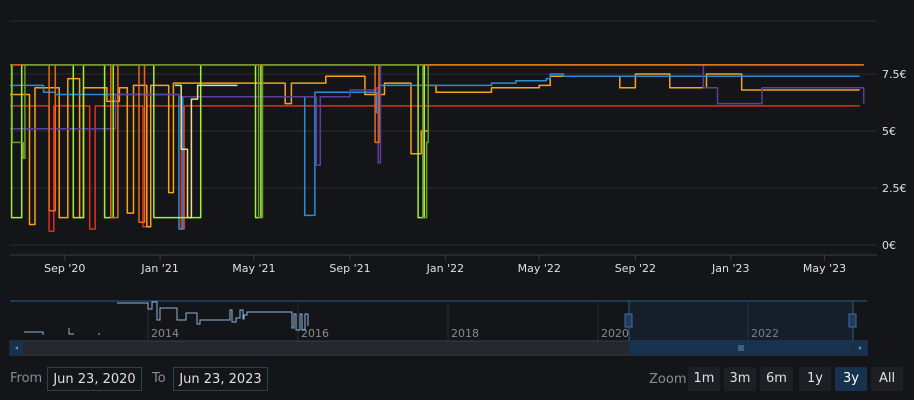 The image size is (914, 400). What do you see at coordinates (668, 379) in the screenshot?
I see `zoom-label: Zoom` at bounding box center [668, 379].